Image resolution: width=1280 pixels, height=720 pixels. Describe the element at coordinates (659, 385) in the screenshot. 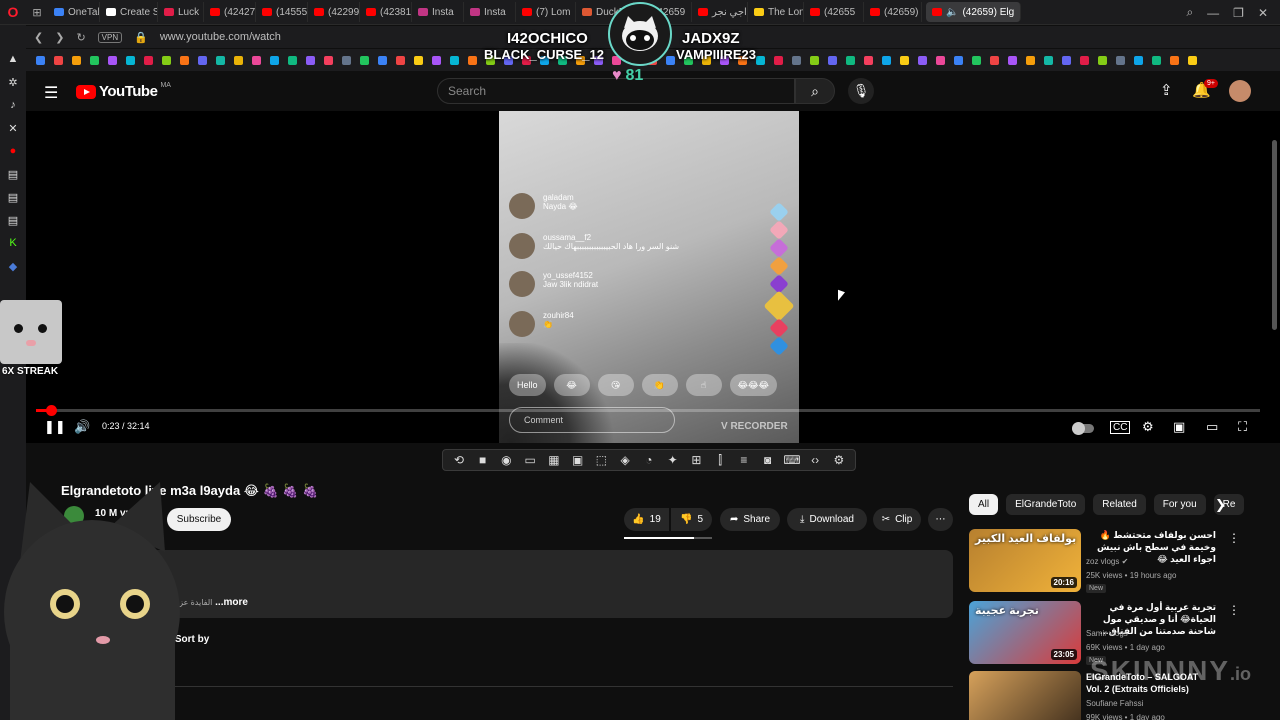

I see `reaction-chip: 👏` at that location.